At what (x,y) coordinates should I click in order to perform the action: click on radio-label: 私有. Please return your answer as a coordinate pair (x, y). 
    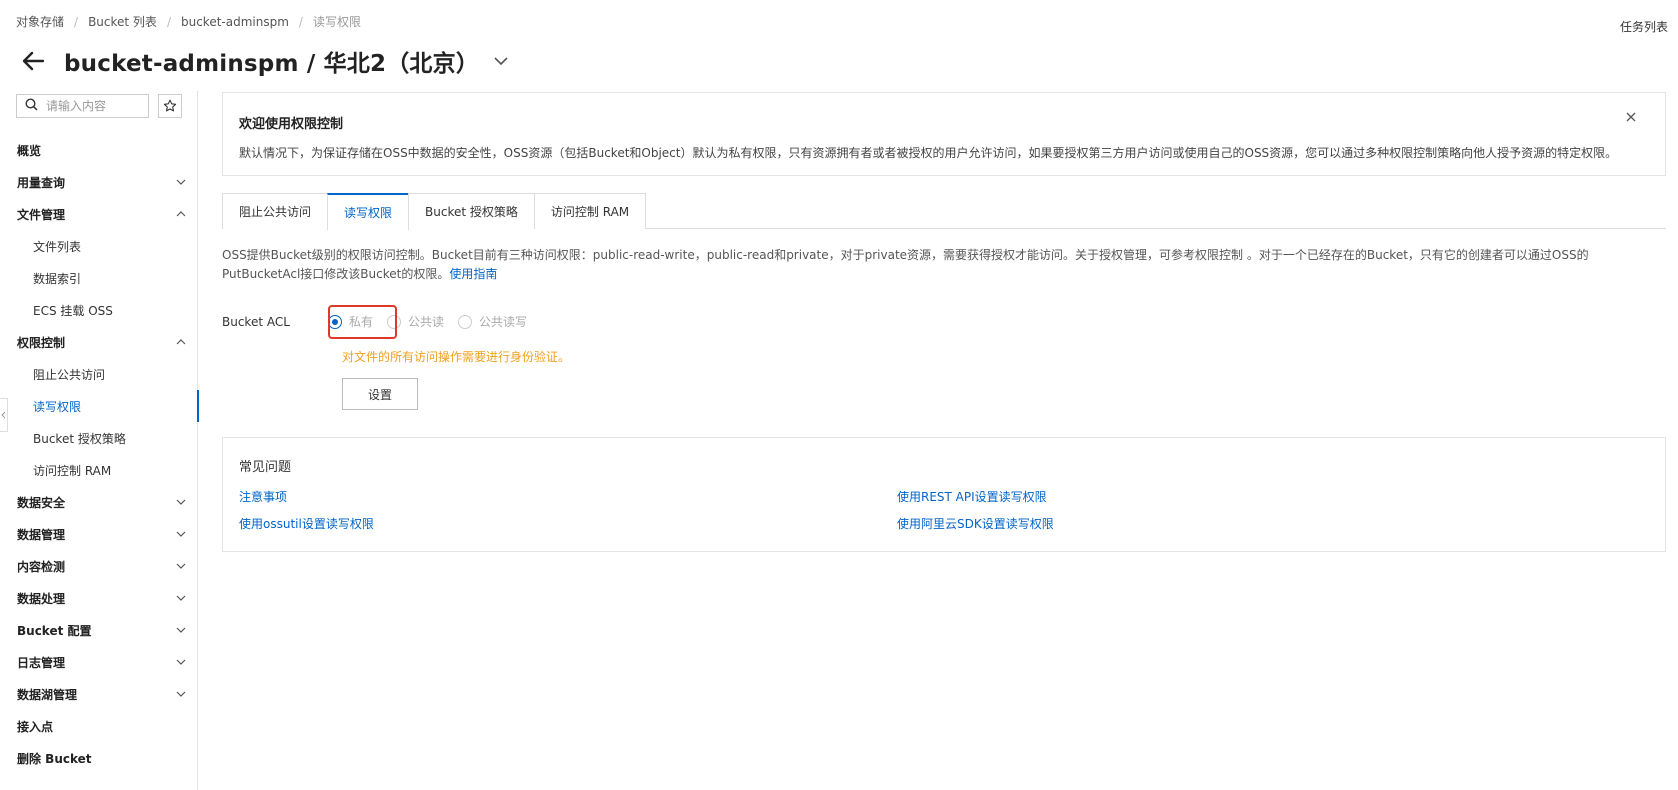
    Looking at the image, I should click on (361, 322).